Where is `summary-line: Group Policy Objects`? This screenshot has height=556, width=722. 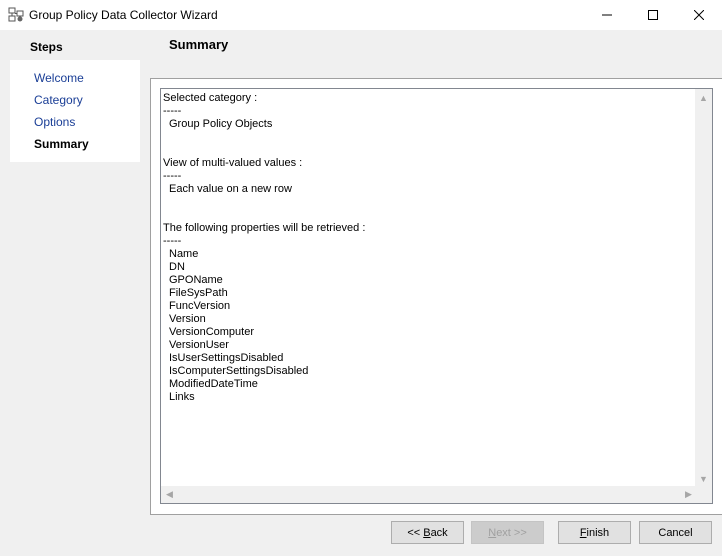
summary-line: Group Policy Objects is located at coordinates (221, 124).